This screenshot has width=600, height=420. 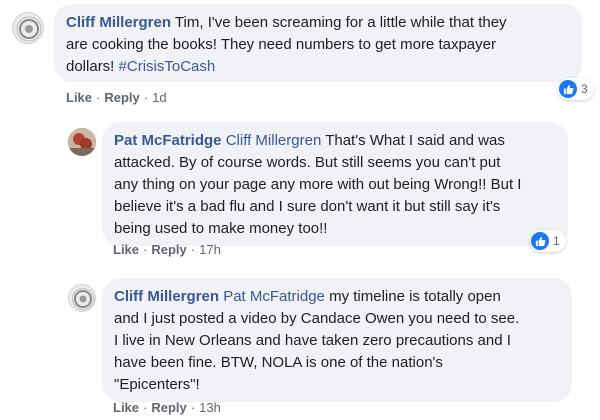 I want to click on comment-author: Pat McFatridge, so click(x=168, y=140).